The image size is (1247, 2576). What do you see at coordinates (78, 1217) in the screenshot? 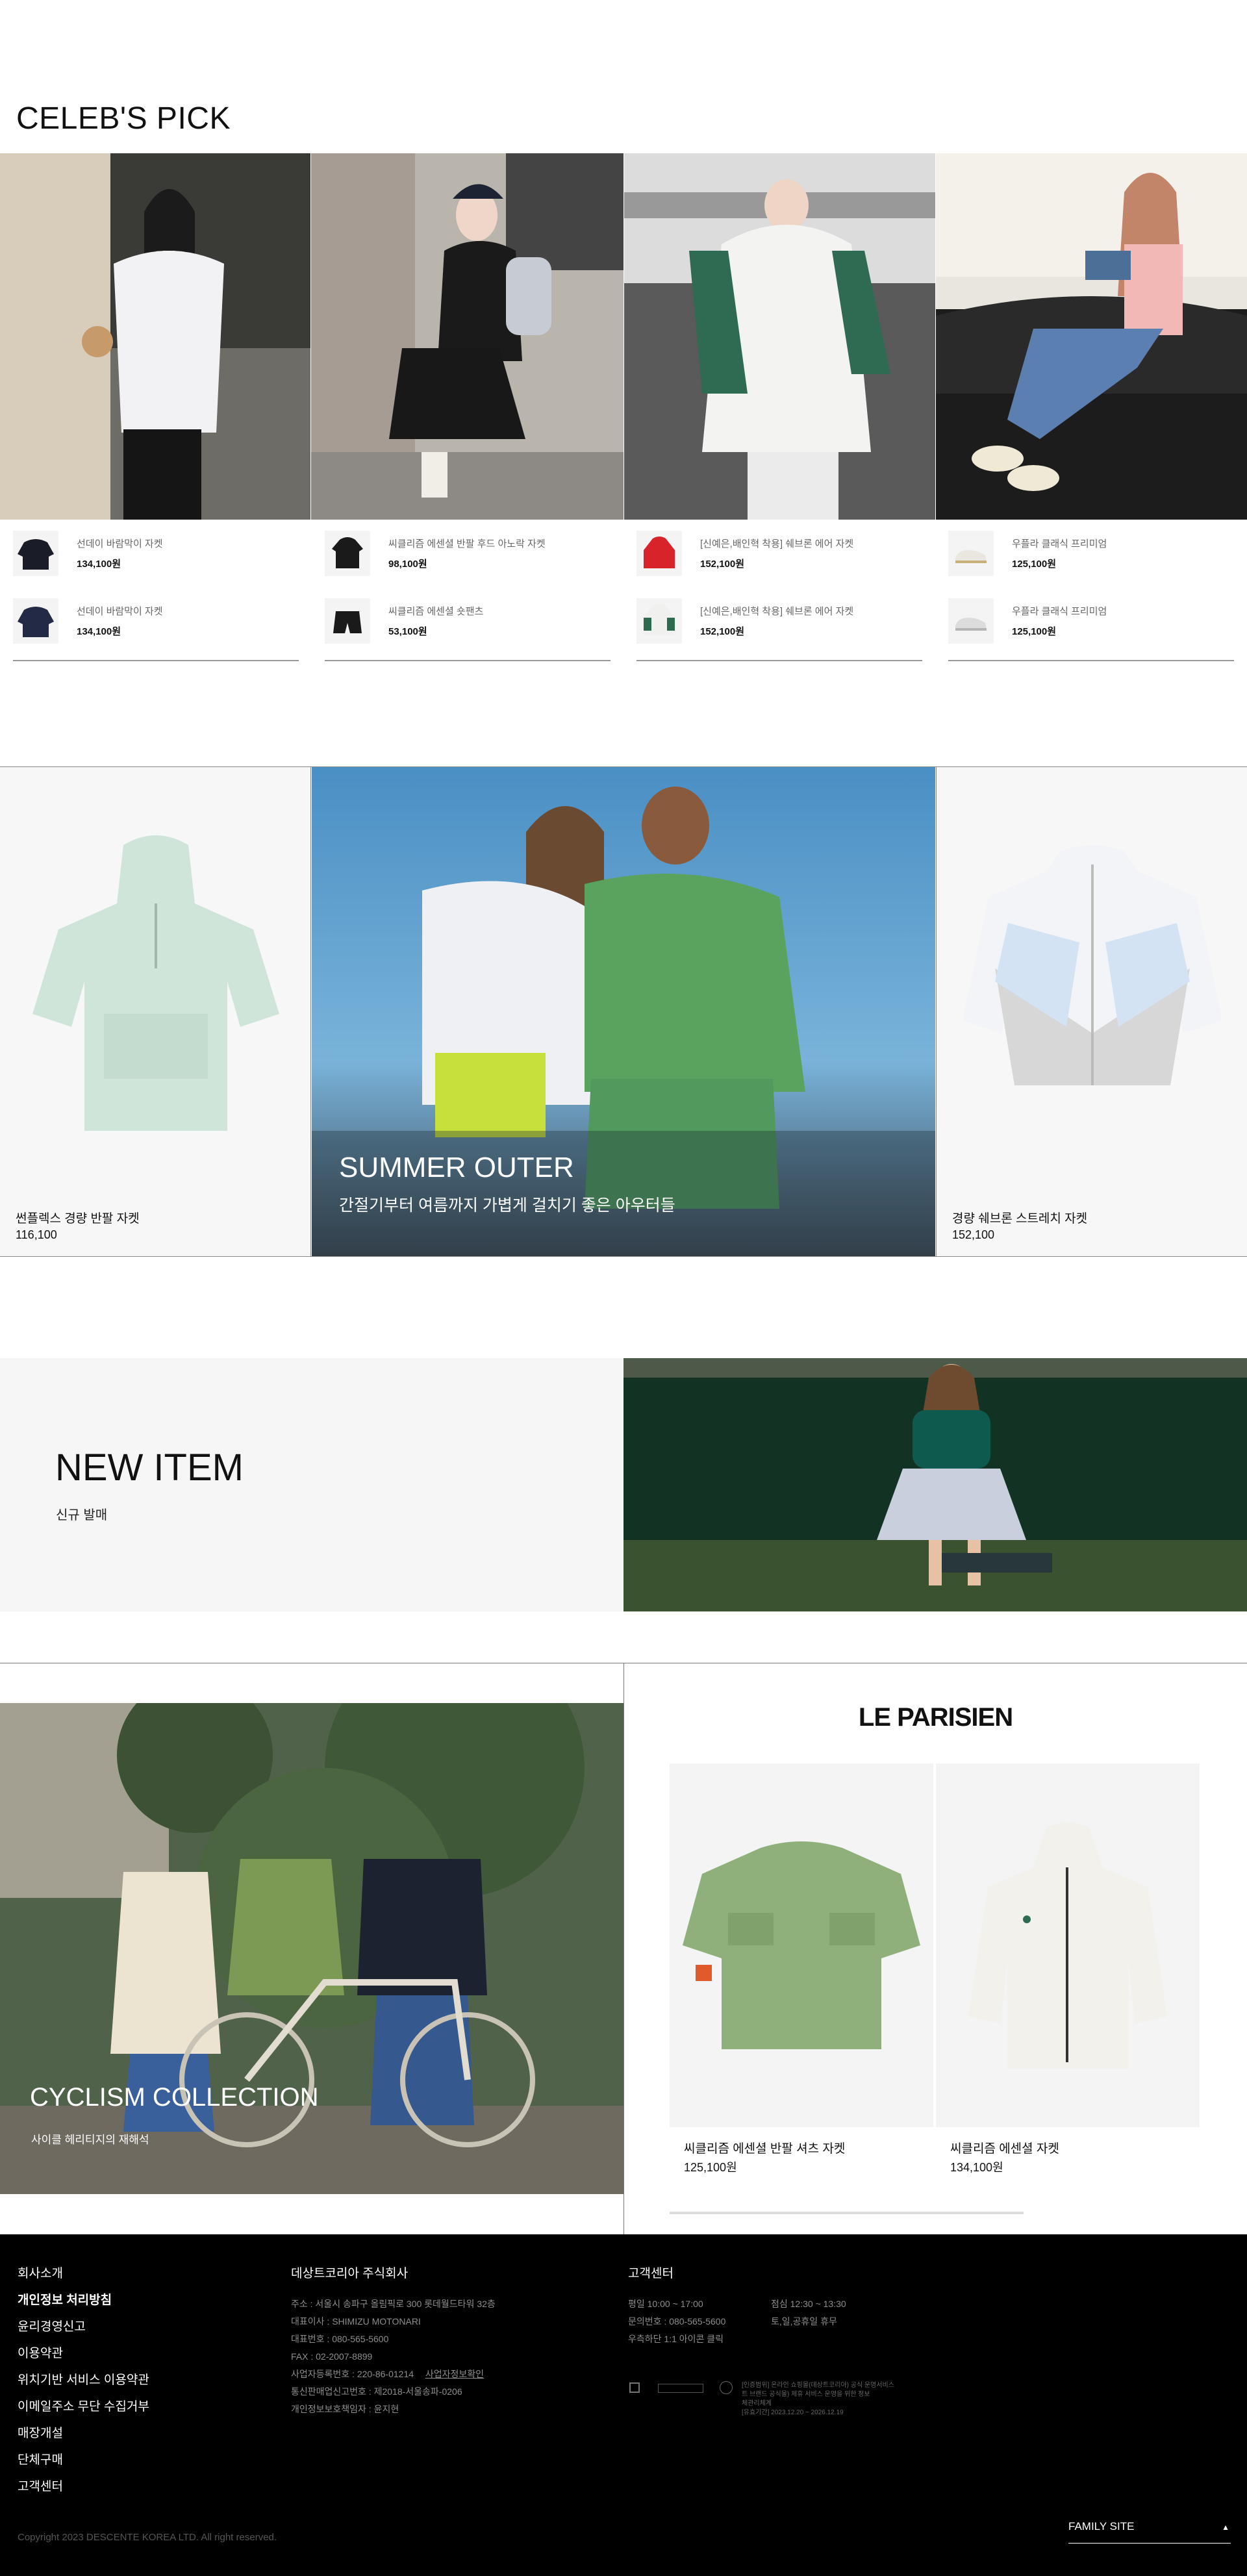
I see `product-name: 썬플렉스 경량 반팔 자켓` at bounding box center [78, 1217].